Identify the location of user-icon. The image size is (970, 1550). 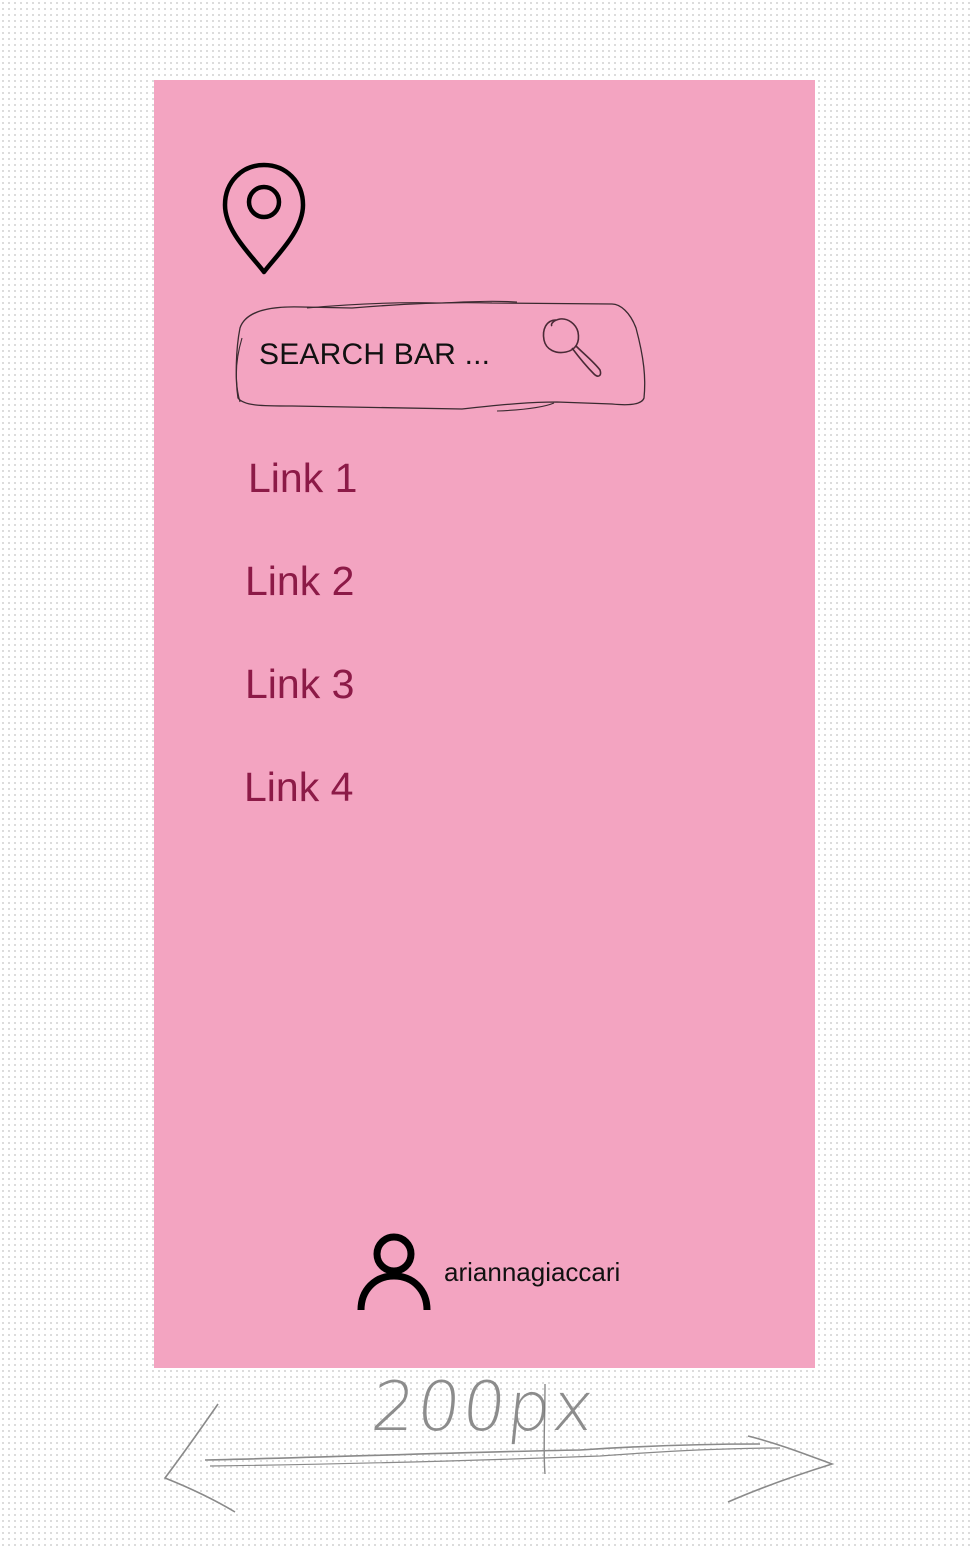
(394, 1272).